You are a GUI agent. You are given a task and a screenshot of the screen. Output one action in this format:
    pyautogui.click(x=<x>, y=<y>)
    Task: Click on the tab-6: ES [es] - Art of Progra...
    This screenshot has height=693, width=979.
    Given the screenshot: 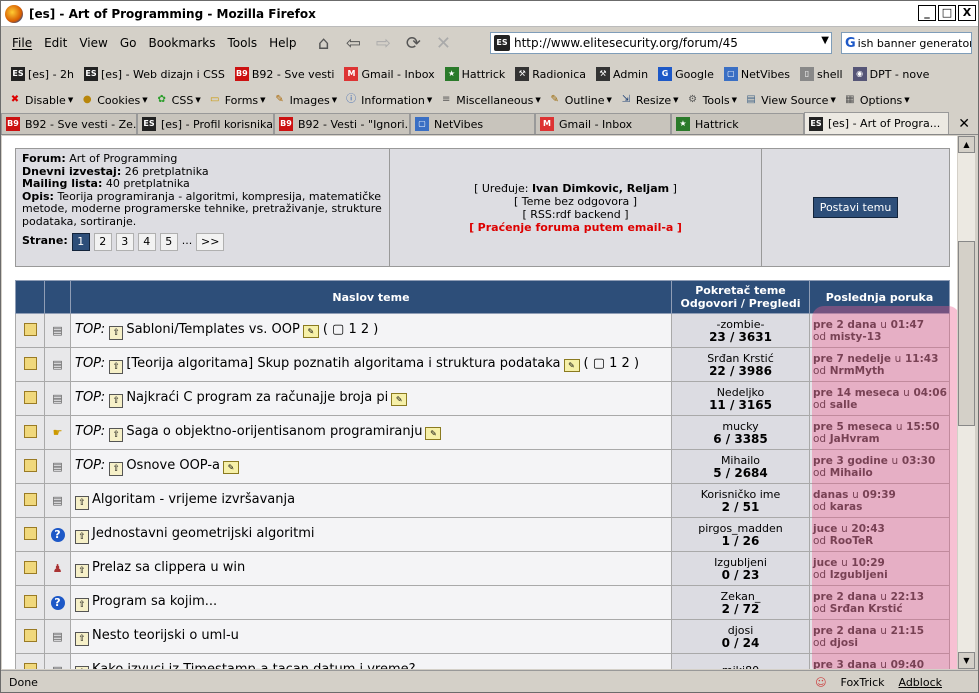 What is the action you would take?
    pyautogui.click(x=876, y=123)
    